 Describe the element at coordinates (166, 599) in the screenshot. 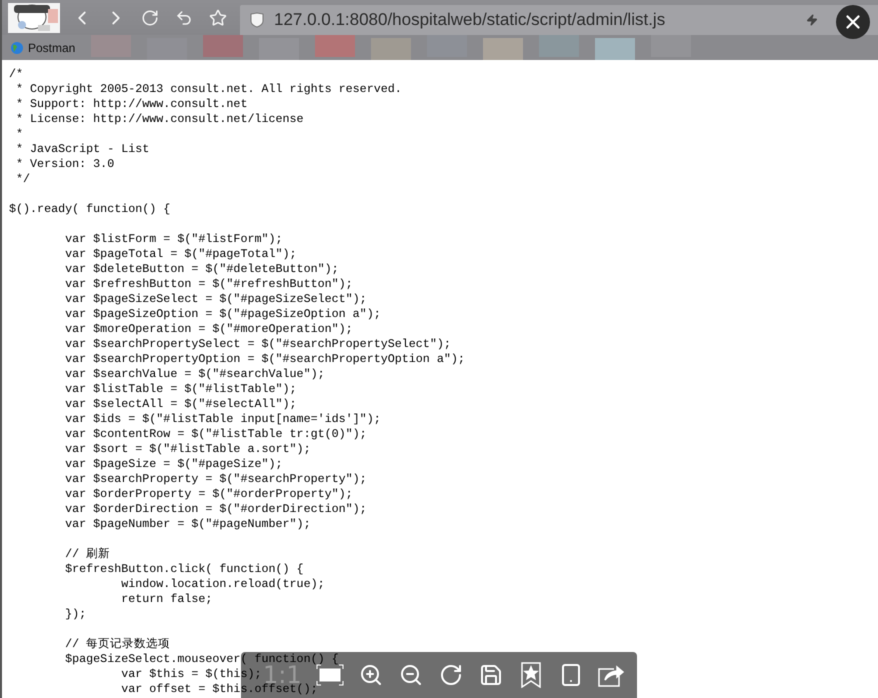

I see `code-line: return false;` at that location.